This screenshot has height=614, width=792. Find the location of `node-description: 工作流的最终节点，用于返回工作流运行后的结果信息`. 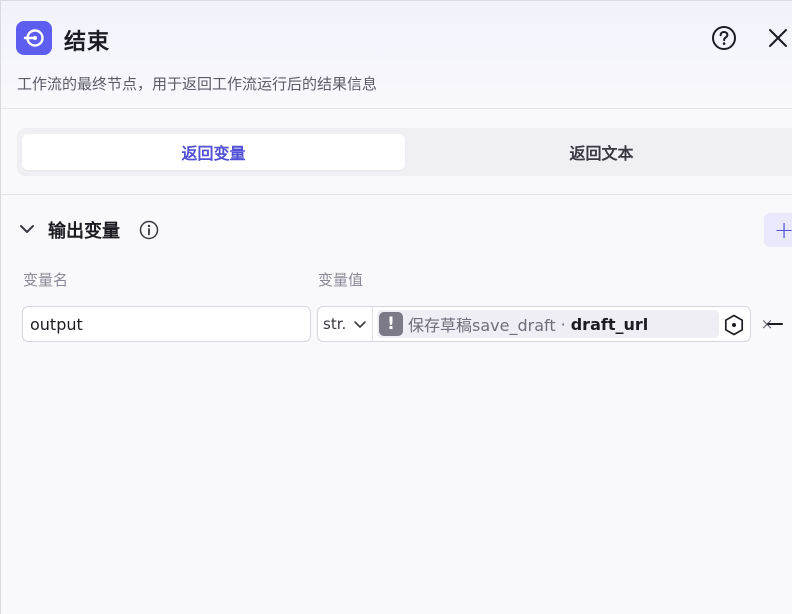

node-description: 工作流的最终节点，用于返回工作流运行后的结果信息 is located at coordinates (197, 84).